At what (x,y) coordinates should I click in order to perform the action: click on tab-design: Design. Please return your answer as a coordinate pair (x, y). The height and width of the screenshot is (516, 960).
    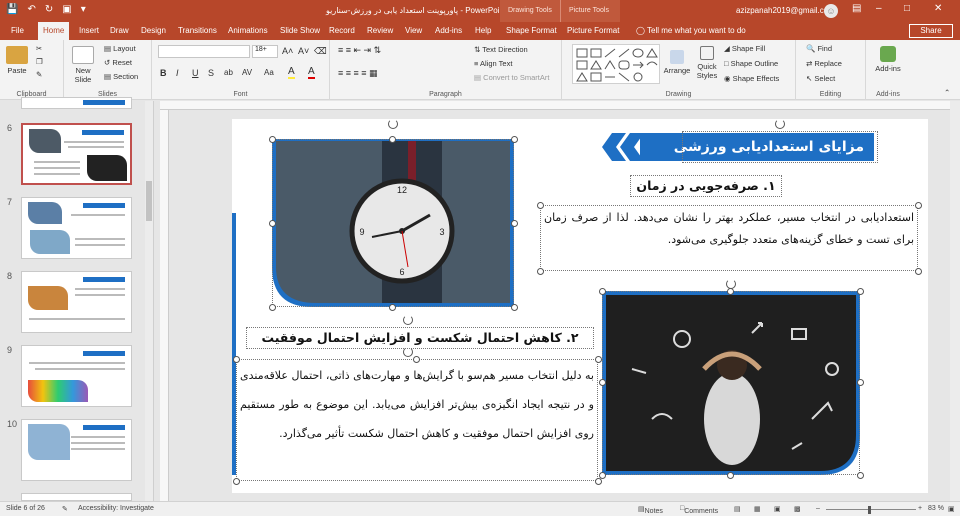
    Looking at the image, I should click on (153, 31).